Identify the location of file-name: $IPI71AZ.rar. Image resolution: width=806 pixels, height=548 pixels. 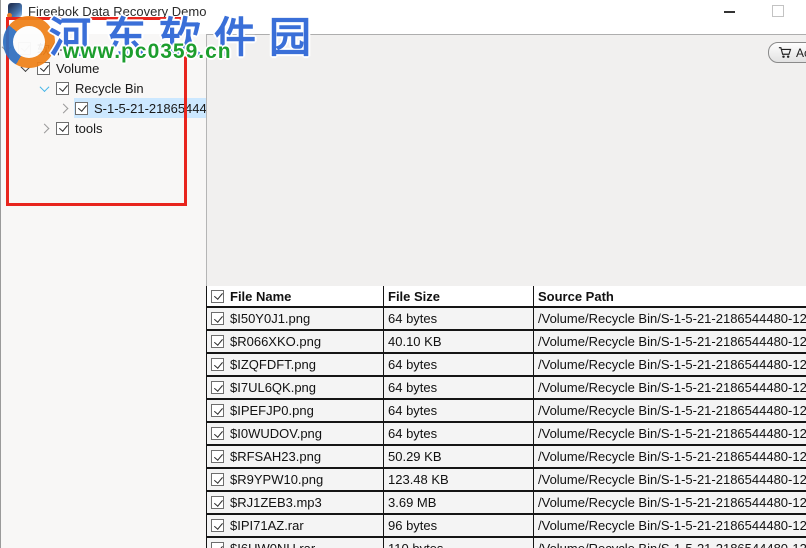
(267, 525).